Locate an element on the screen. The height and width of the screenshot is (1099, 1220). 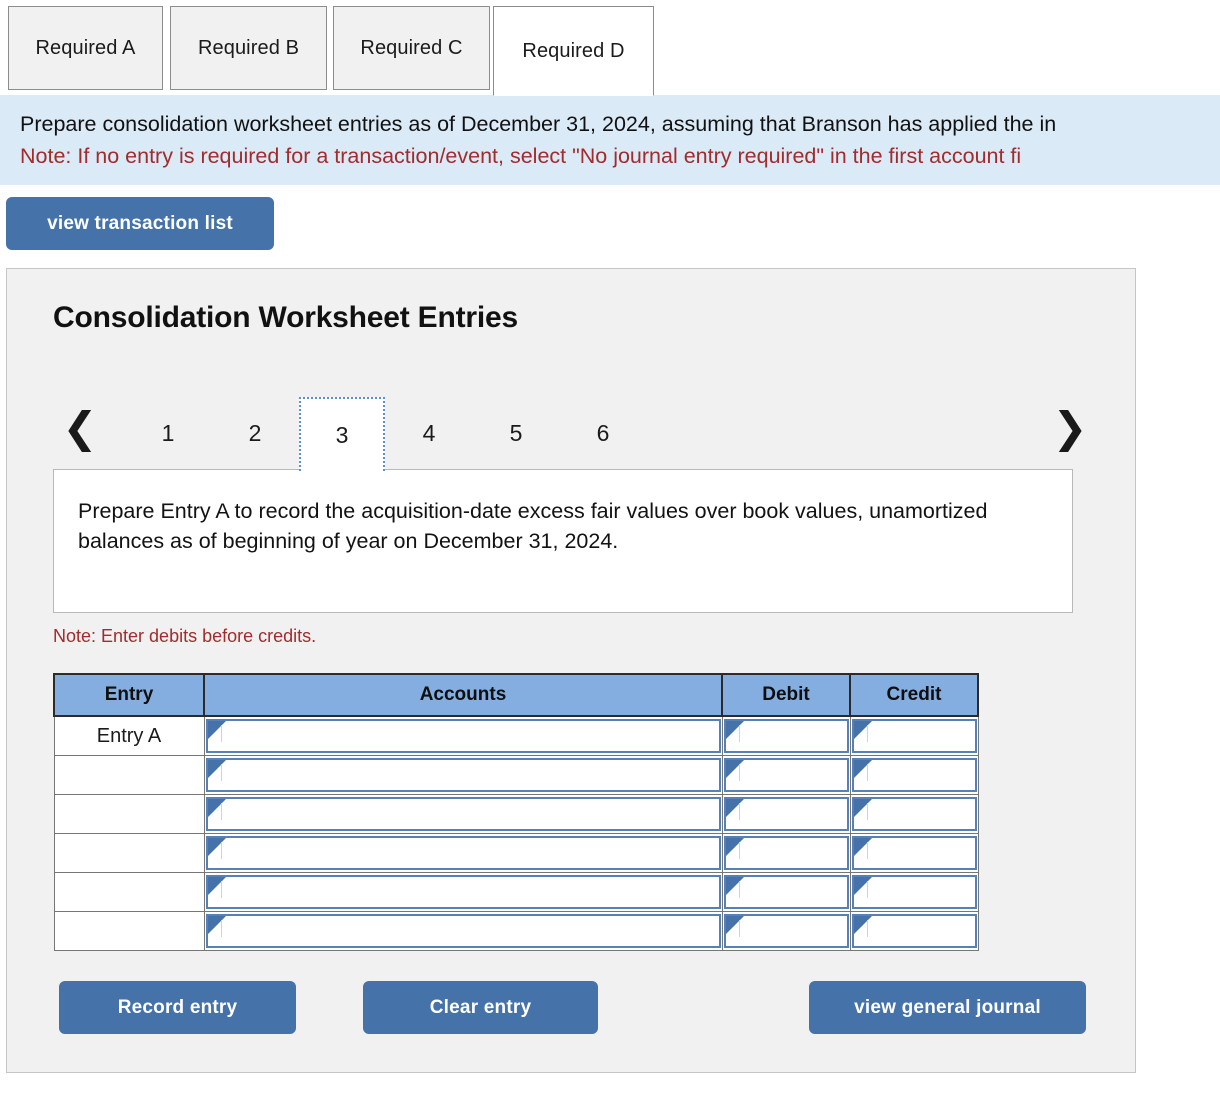
page-button-3: 3 is located at coordinates (342, 434).